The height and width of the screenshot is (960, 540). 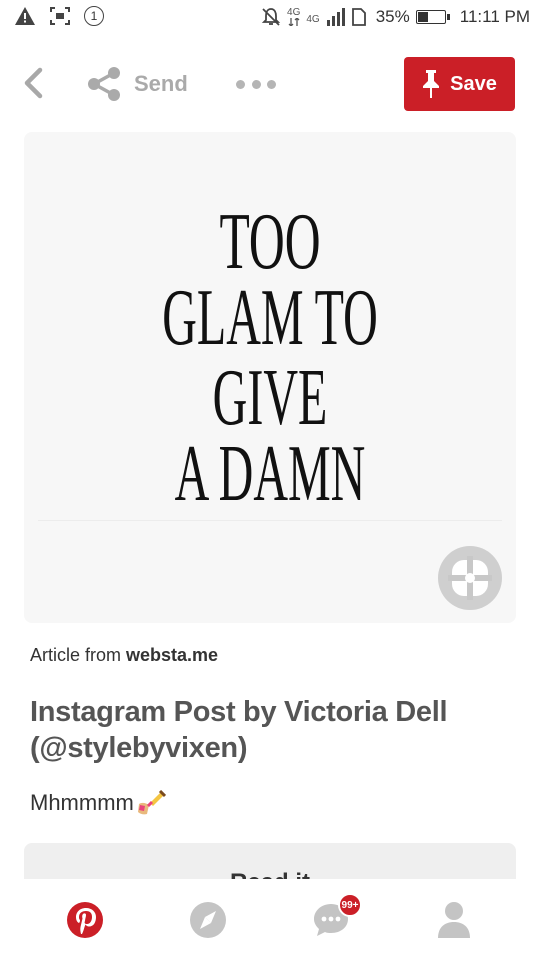 I want to click on source-prefix: Article from, so click(x=76, y=655).